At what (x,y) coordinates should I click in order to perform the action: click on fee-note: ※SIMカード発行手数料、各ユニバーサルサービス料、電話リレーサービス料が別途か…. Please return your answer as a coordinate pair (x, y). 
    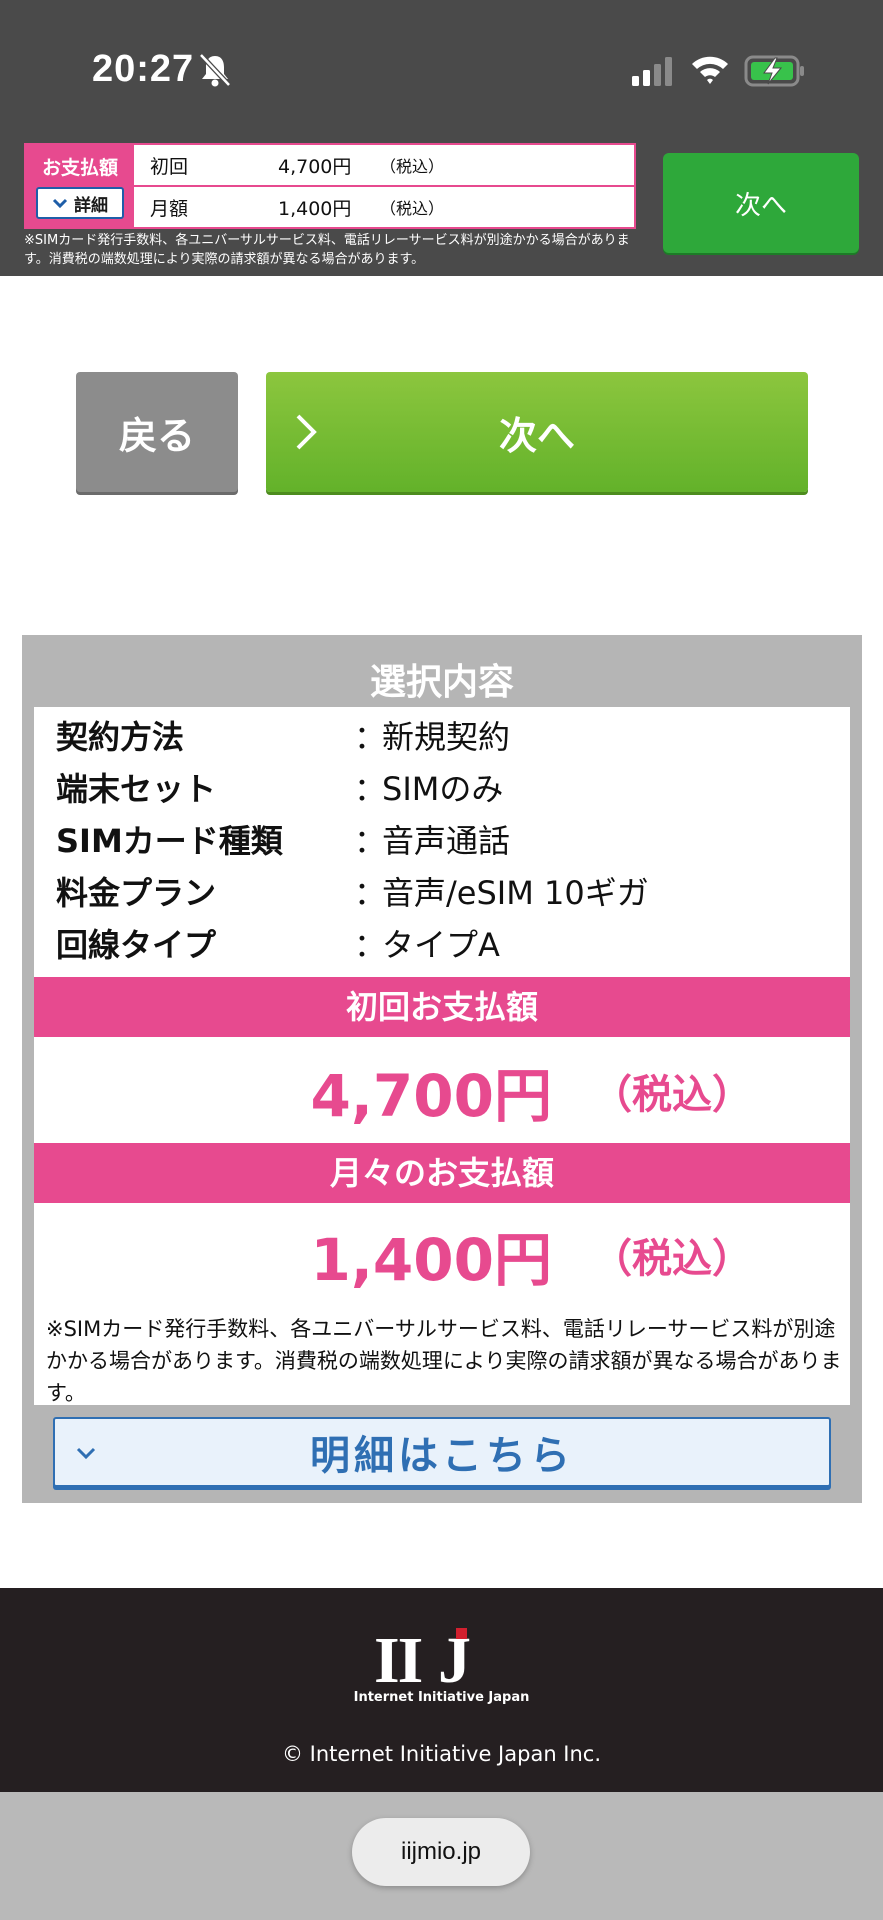
    Looking at the image, I should click on (327, 250).